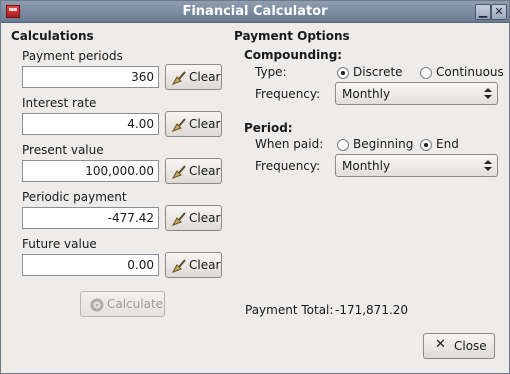  What do you see at coordinates (74, 197) in the screenshot?
I see `periodic-payment-label: Periodic payment` at bounding box center [74, 197].